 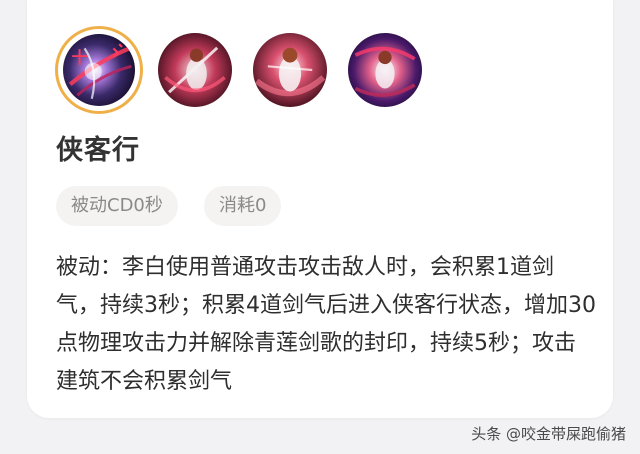 I want to click on cost-tag: 消耗0, so click(x=243, y=206).